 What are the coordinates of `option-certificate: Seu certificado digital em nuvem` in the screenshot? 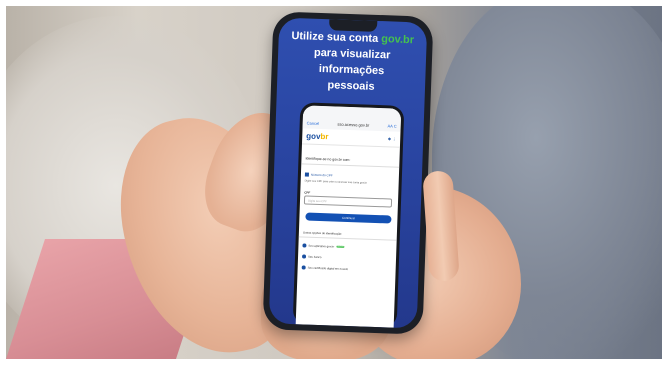 It's located at (347, 266).